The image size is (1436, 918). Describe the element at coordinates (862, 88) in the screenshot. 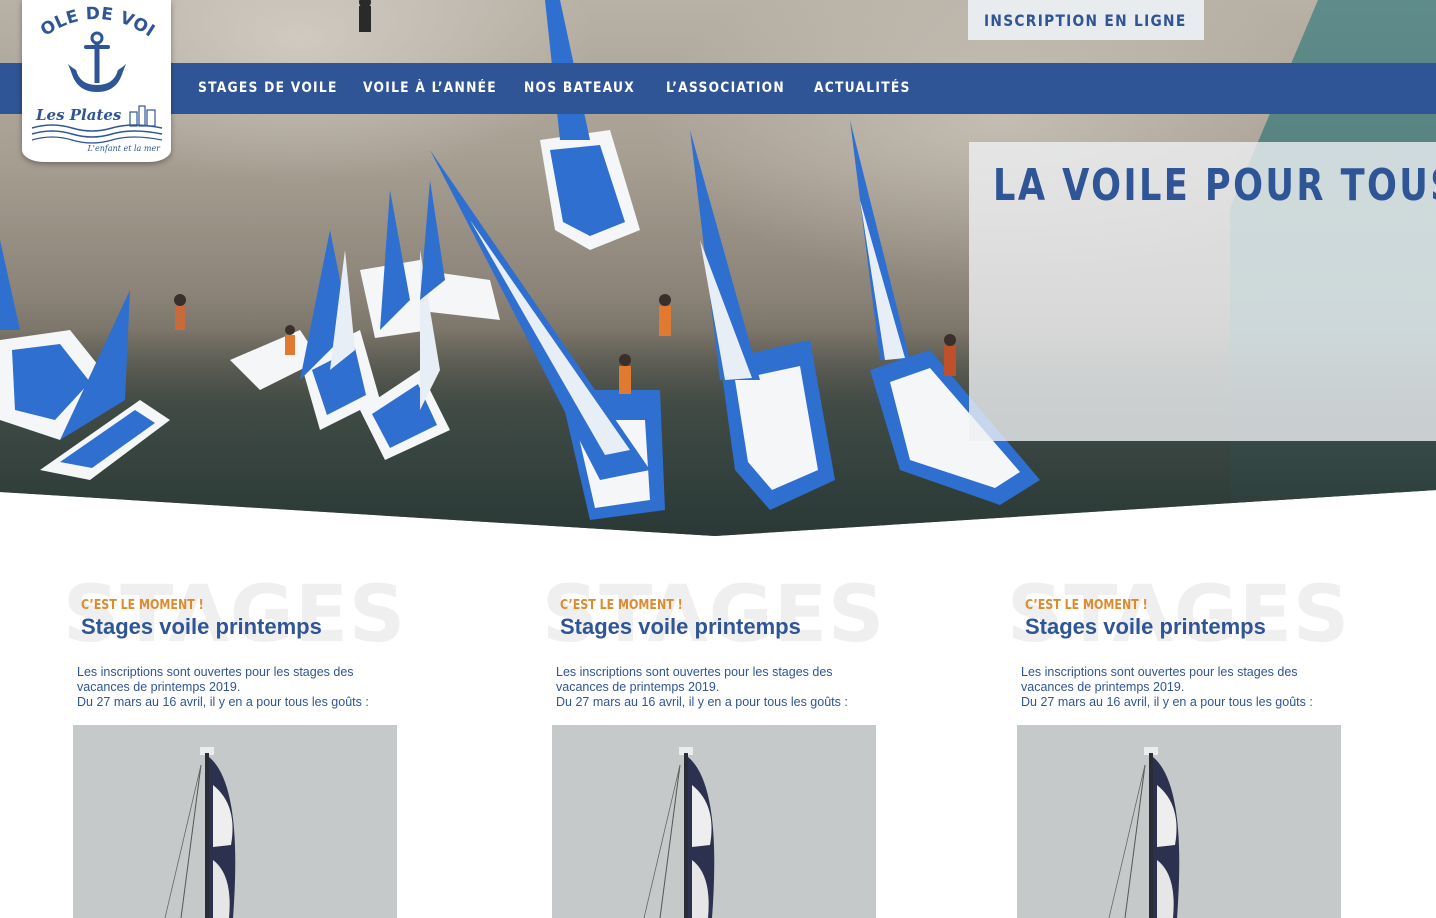

I see `nav-item-actualites: ACTUALITÉS` at that location.